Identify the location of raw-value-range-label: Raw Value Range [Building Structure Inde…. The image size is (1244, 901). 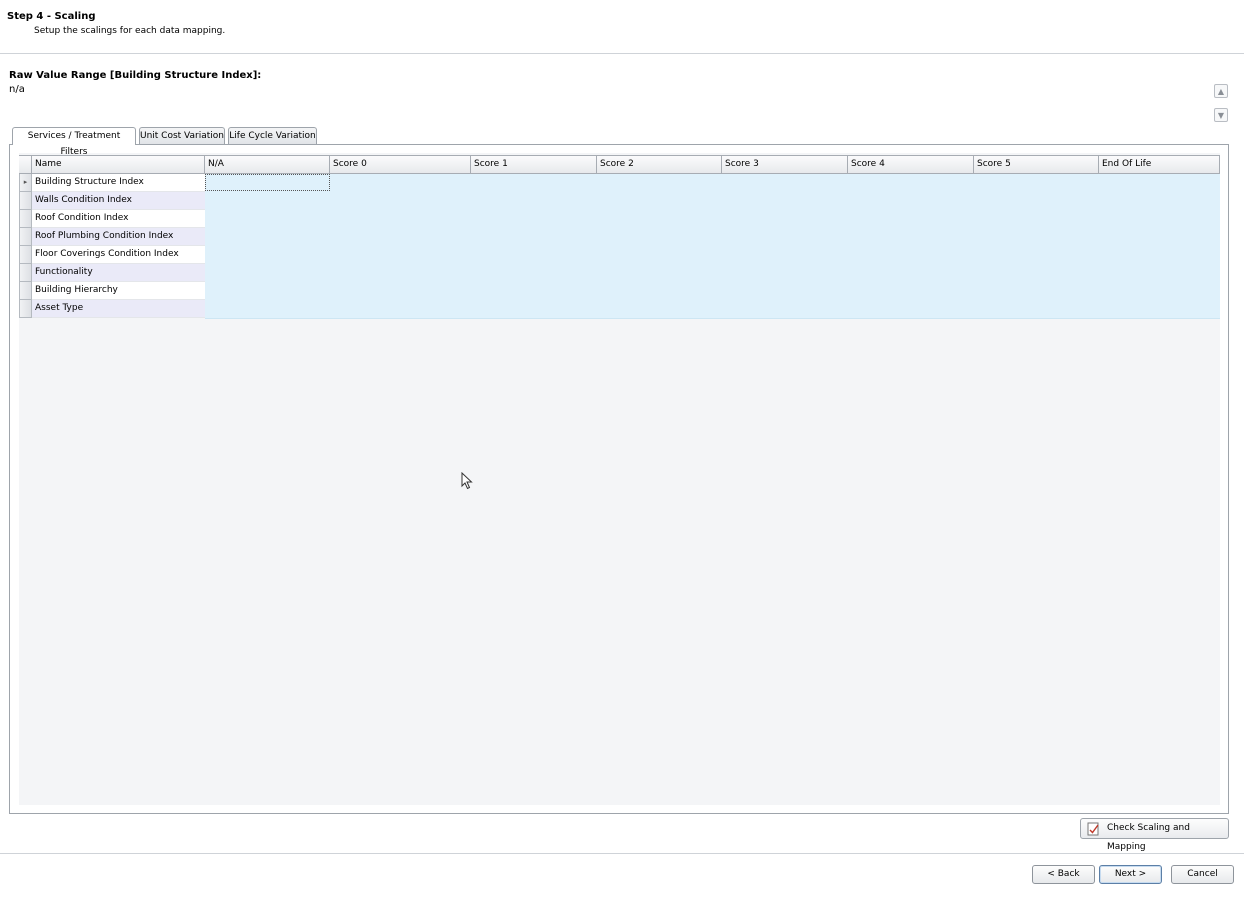
(135, 75).